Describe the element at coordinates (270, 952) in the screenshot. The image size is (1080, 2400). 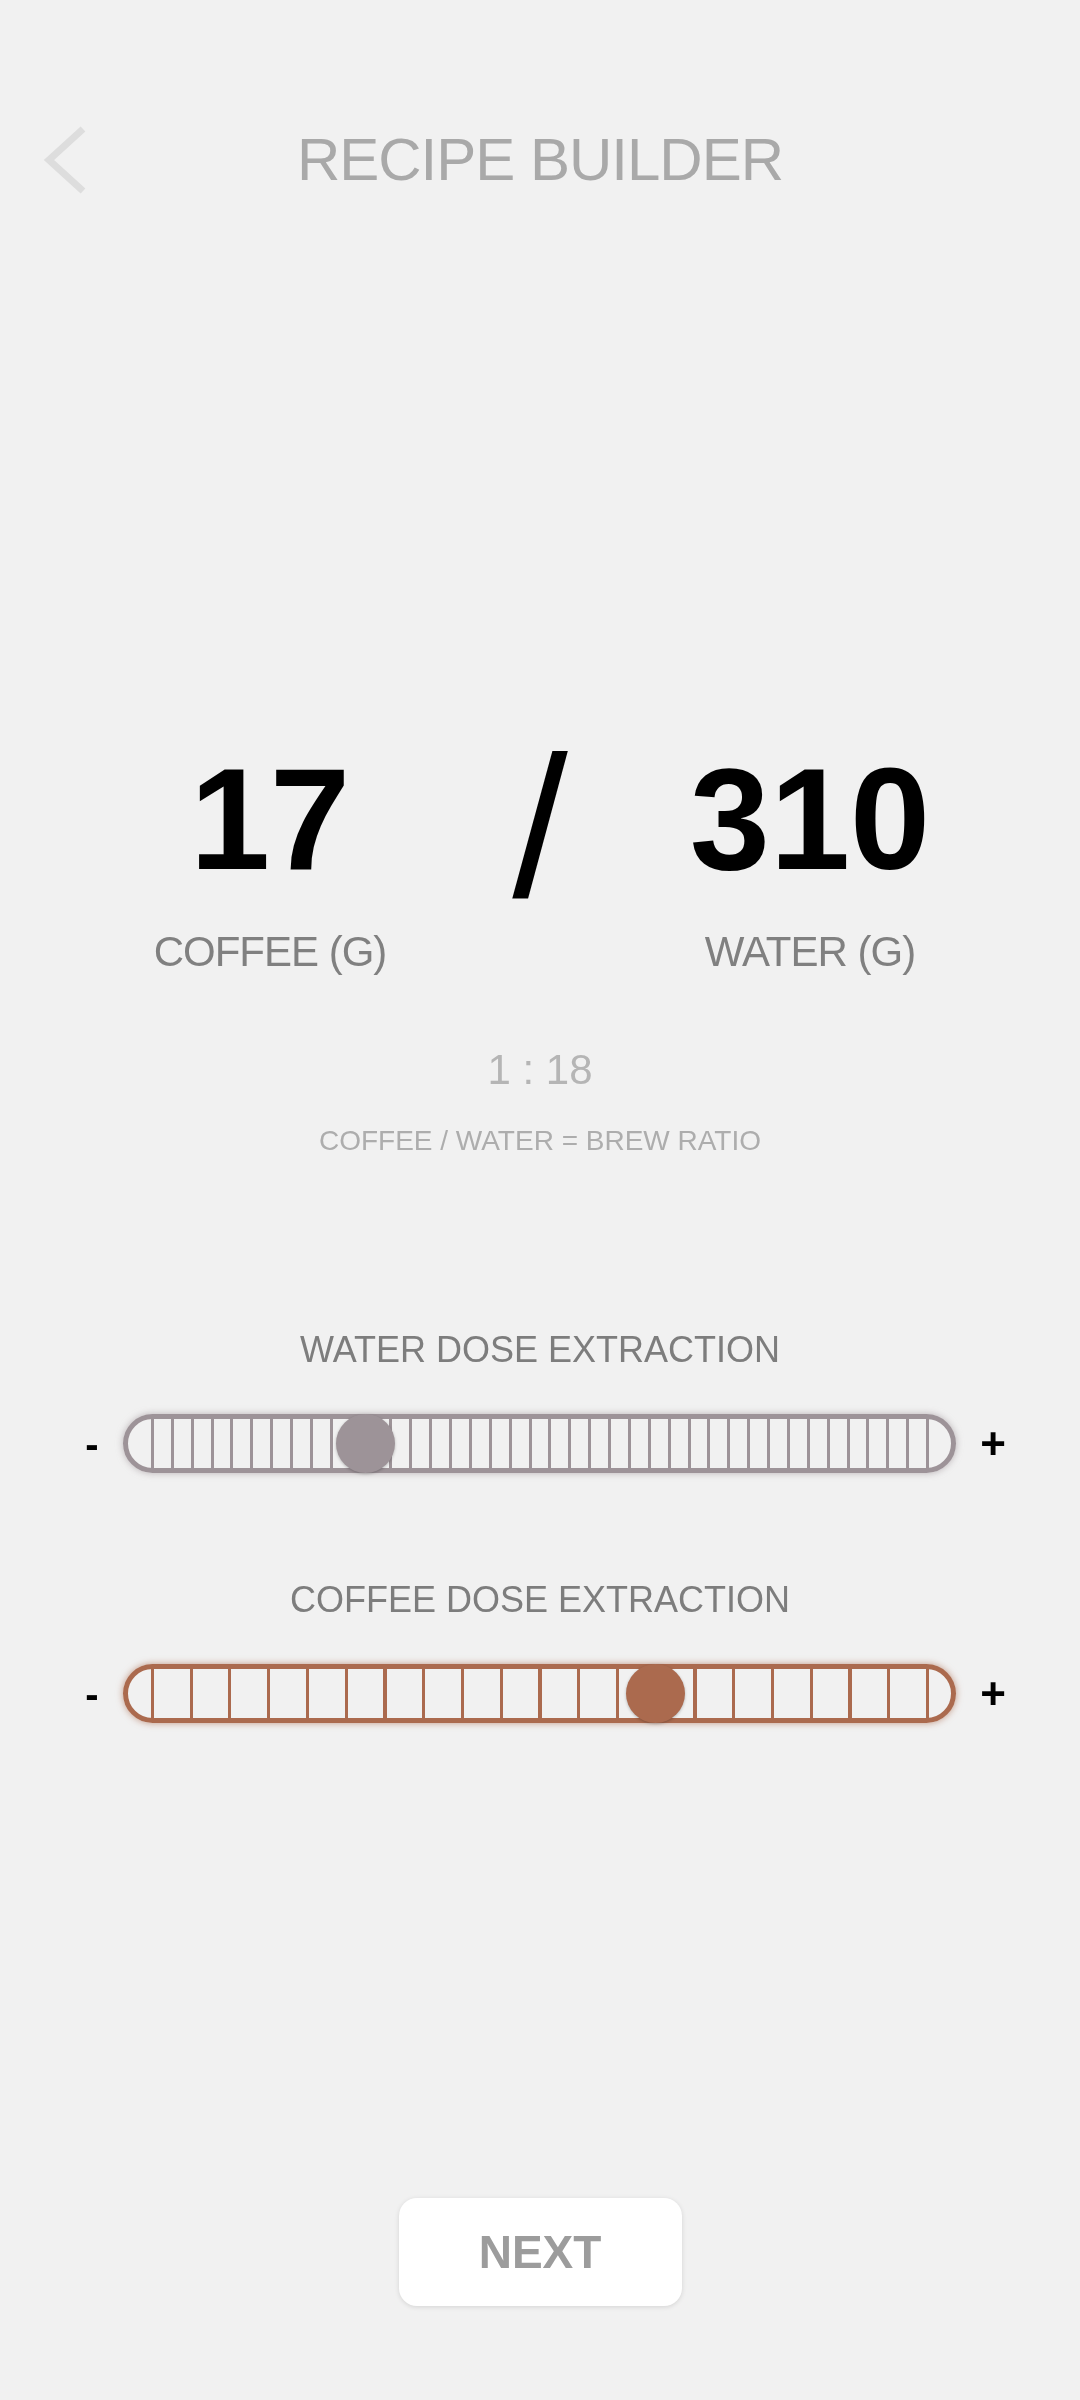
I see `coffee-label: COFFEE (G)` at that location.